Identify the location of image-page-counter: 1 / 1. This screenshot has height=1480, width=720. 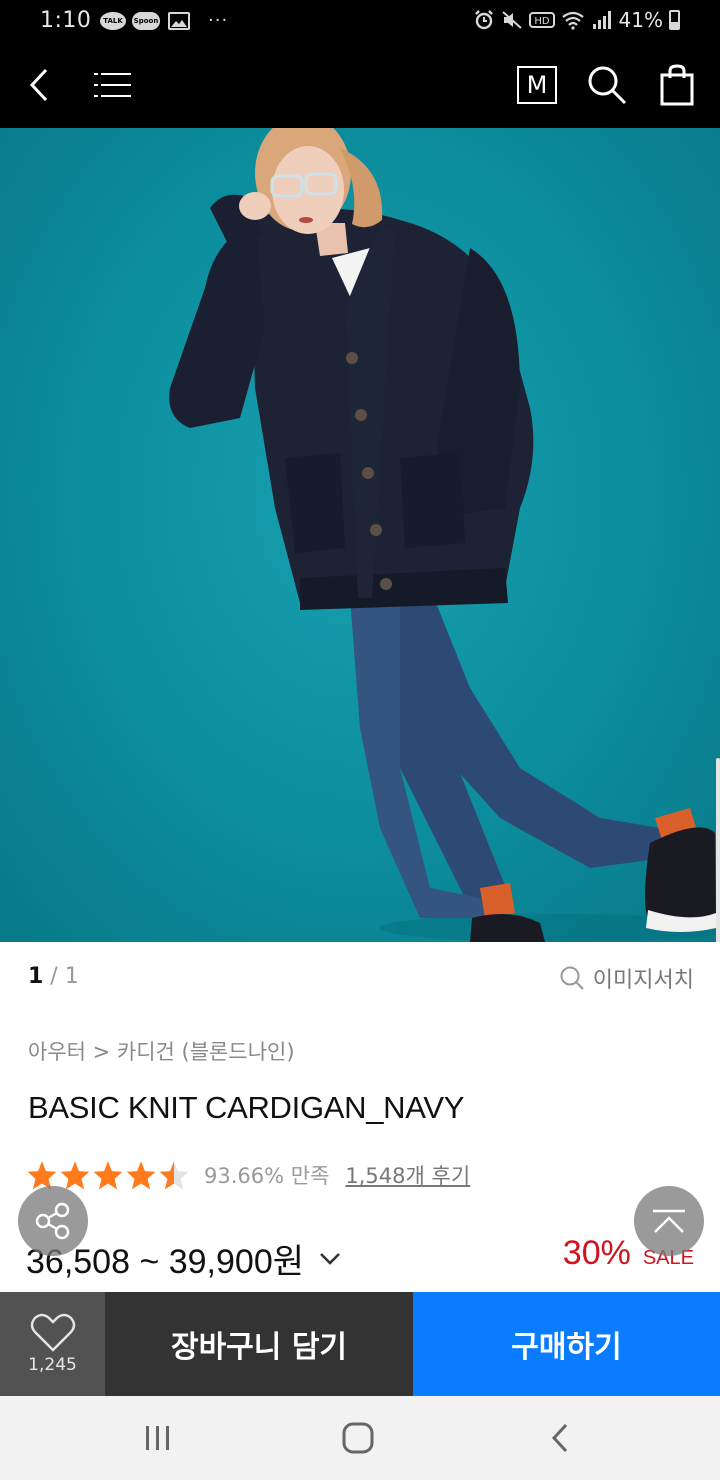
(53, 976).